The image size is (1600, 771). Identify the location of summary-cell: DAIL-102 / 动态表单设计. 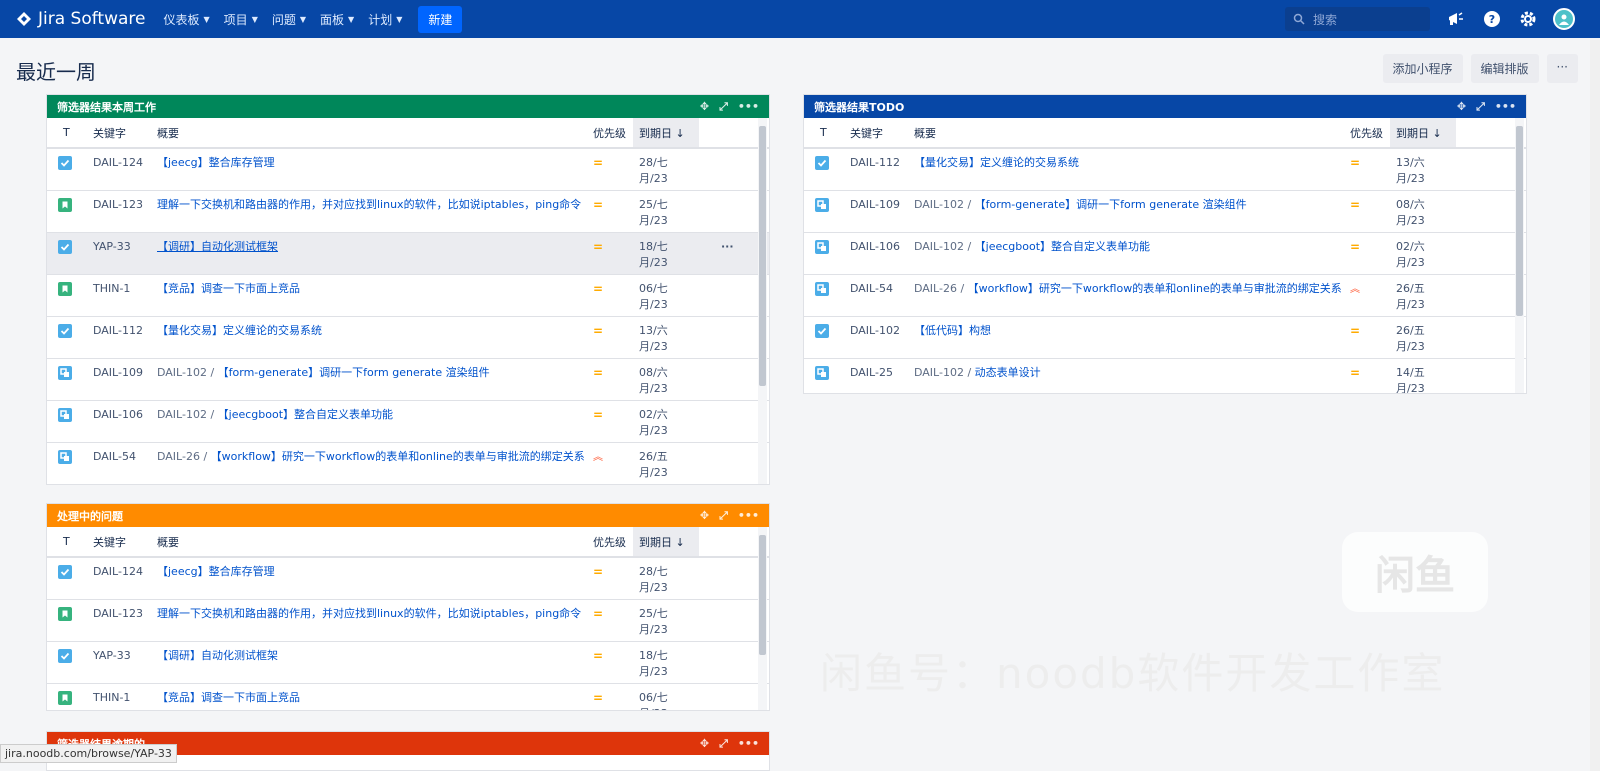
(1126, 375).